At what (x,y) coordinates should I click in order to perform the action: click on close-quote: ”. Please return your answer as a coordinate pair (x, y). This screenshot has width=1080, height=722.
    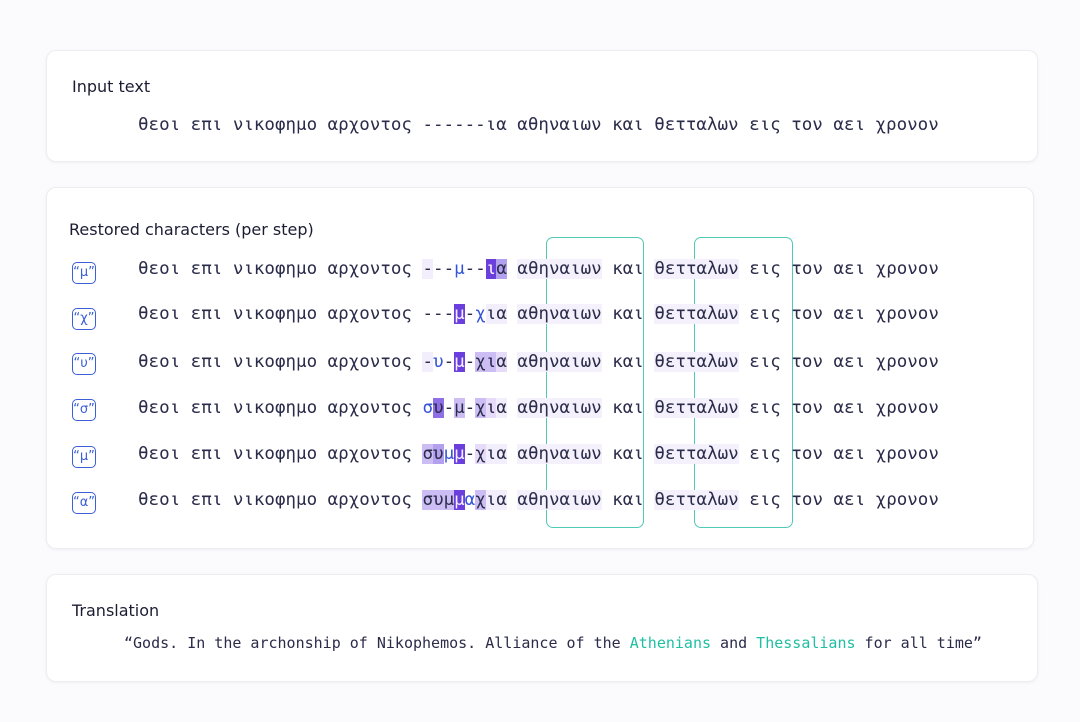
    Looking at the image, I should click on (977, 643).